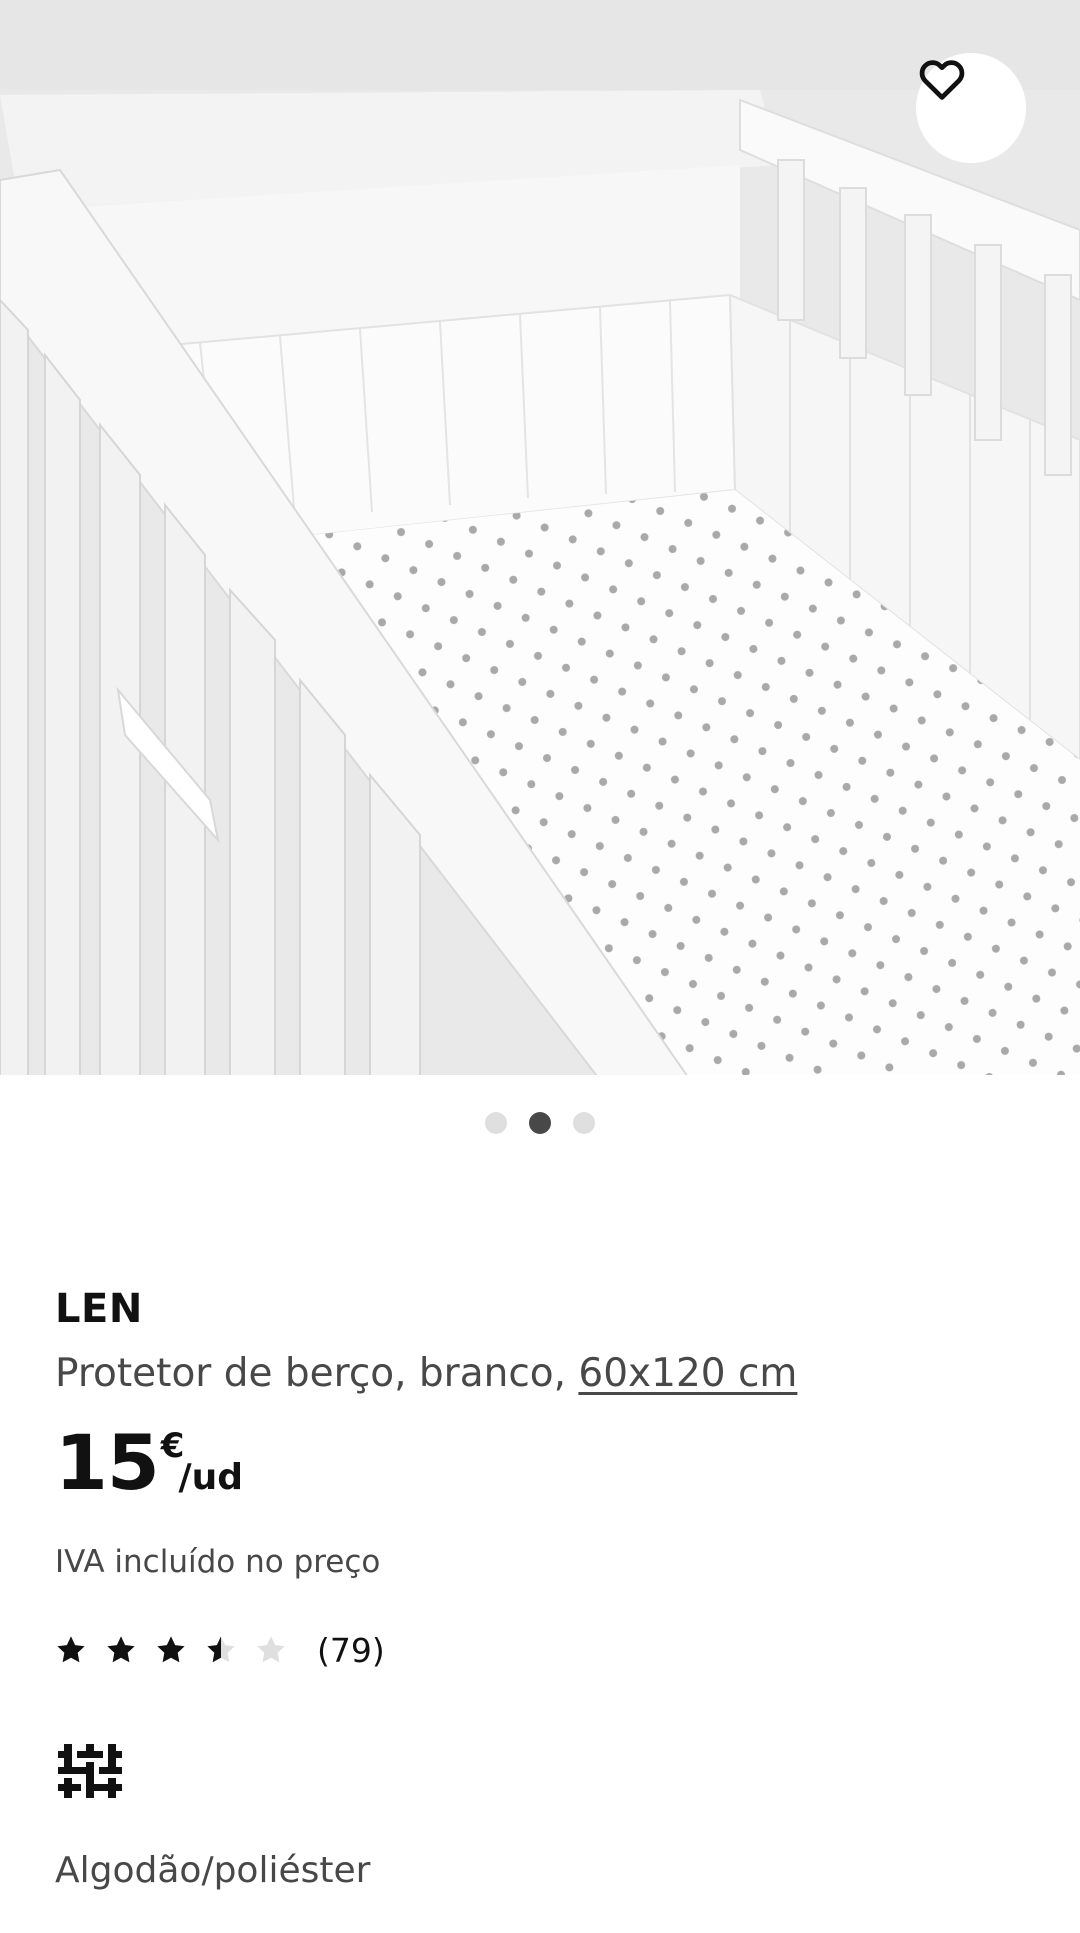  I want to click on woven-fabric-icon, so click(90, 1771).